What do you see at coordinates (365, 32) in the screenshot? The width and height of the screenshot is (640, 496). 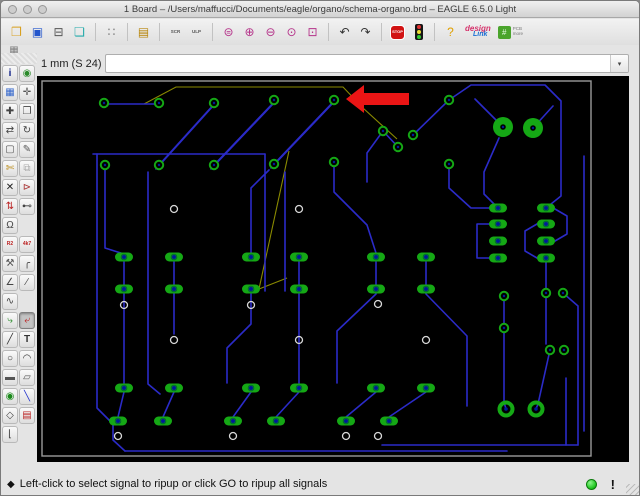 I see `redo-button: ↷` at bounding box center [365, 32].